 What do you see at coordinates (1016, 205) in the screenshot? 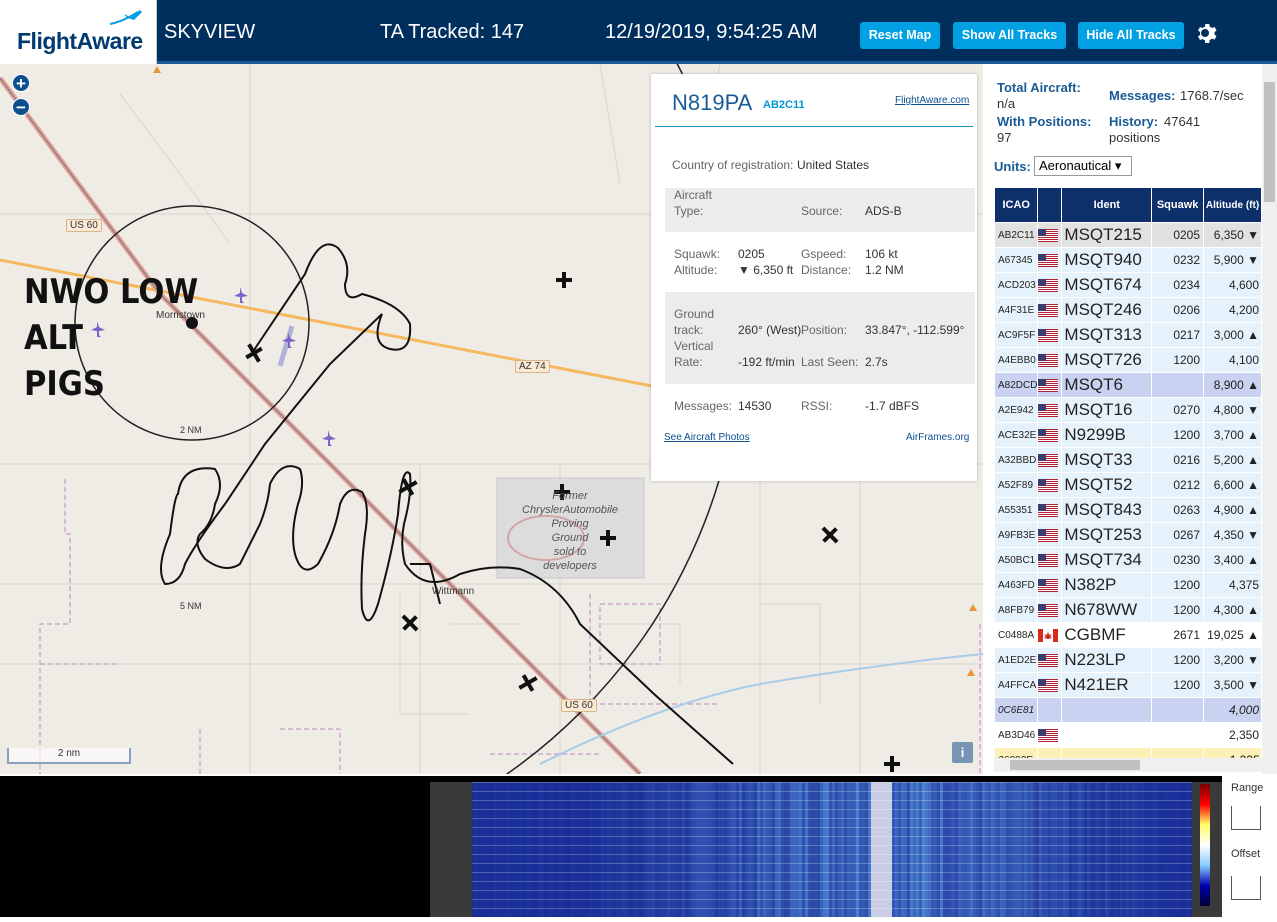
I see `col-icao: ICAO` at bounding box center [1016, 205].